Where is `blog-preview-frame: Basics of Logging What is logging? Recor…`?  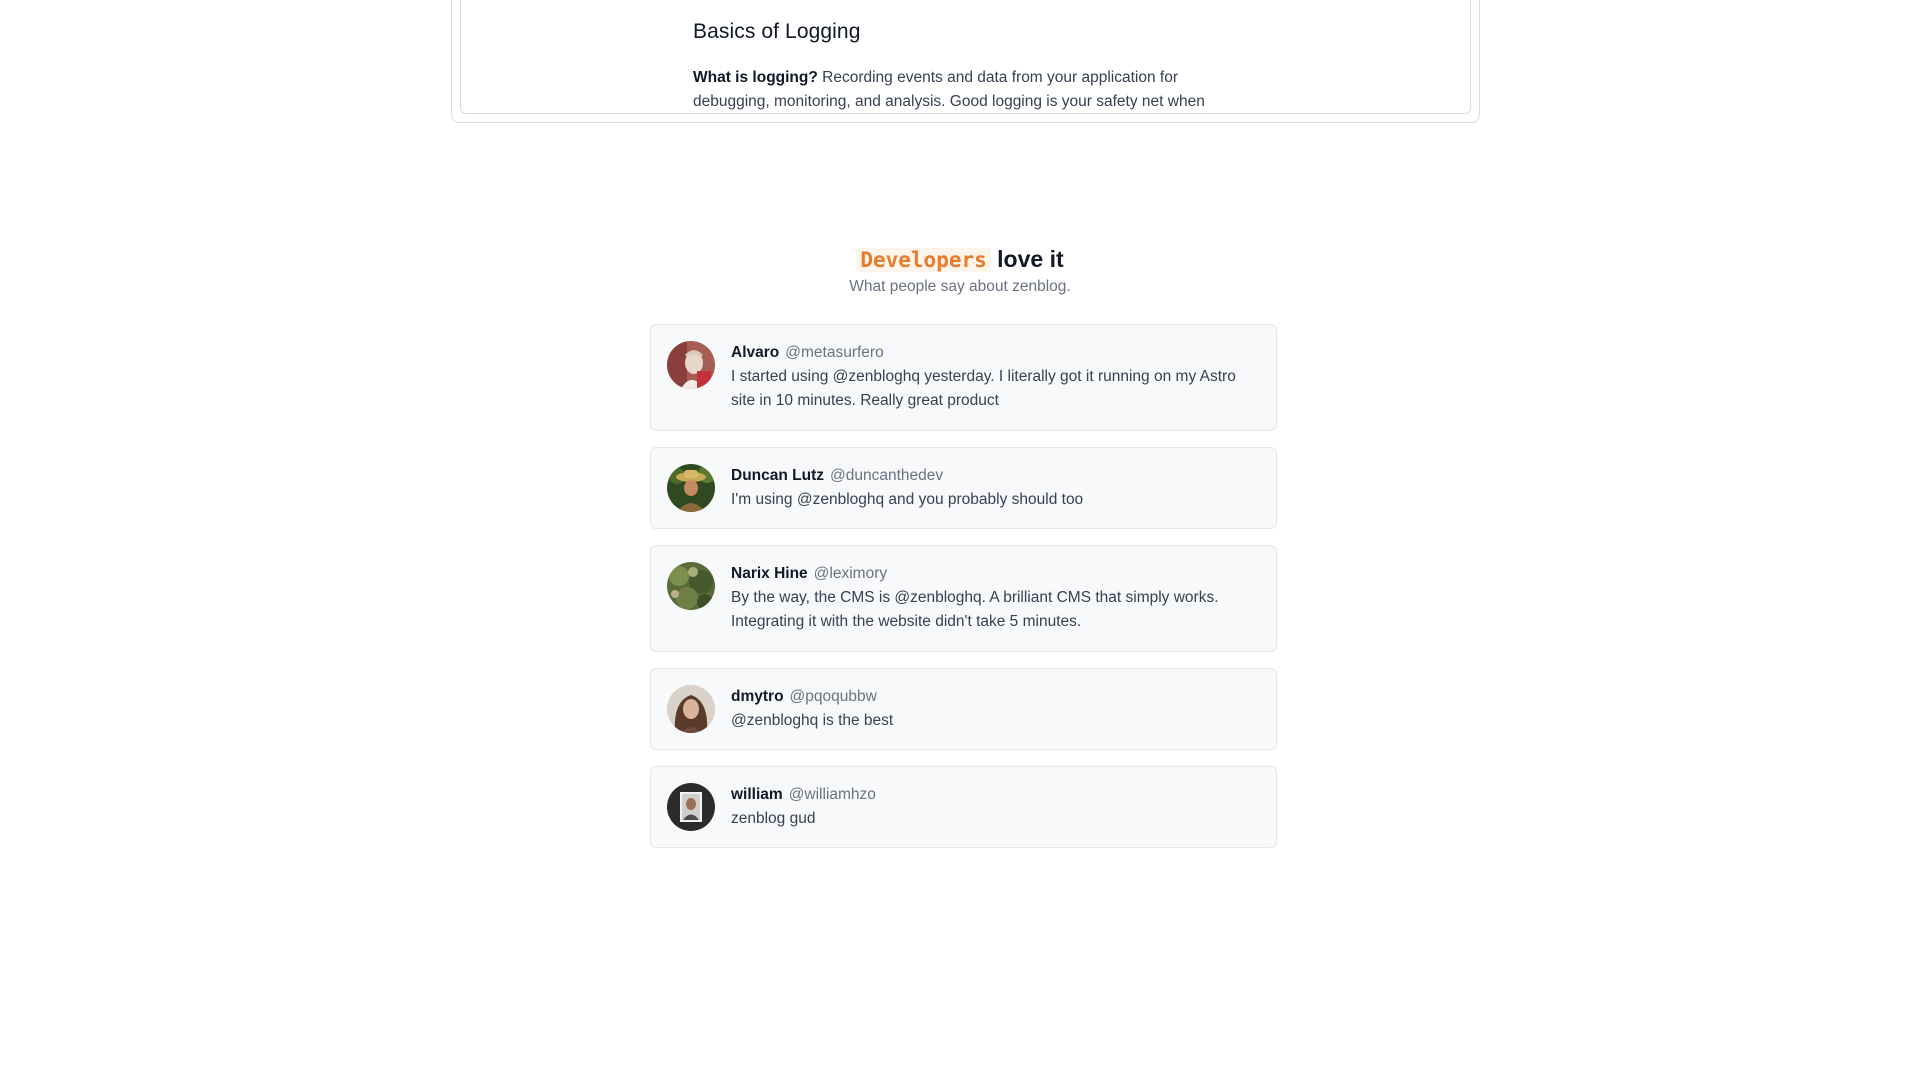 blog-preview-frame: Basics of Logging What is logging? Recor… is located at coordinates (965, 61).